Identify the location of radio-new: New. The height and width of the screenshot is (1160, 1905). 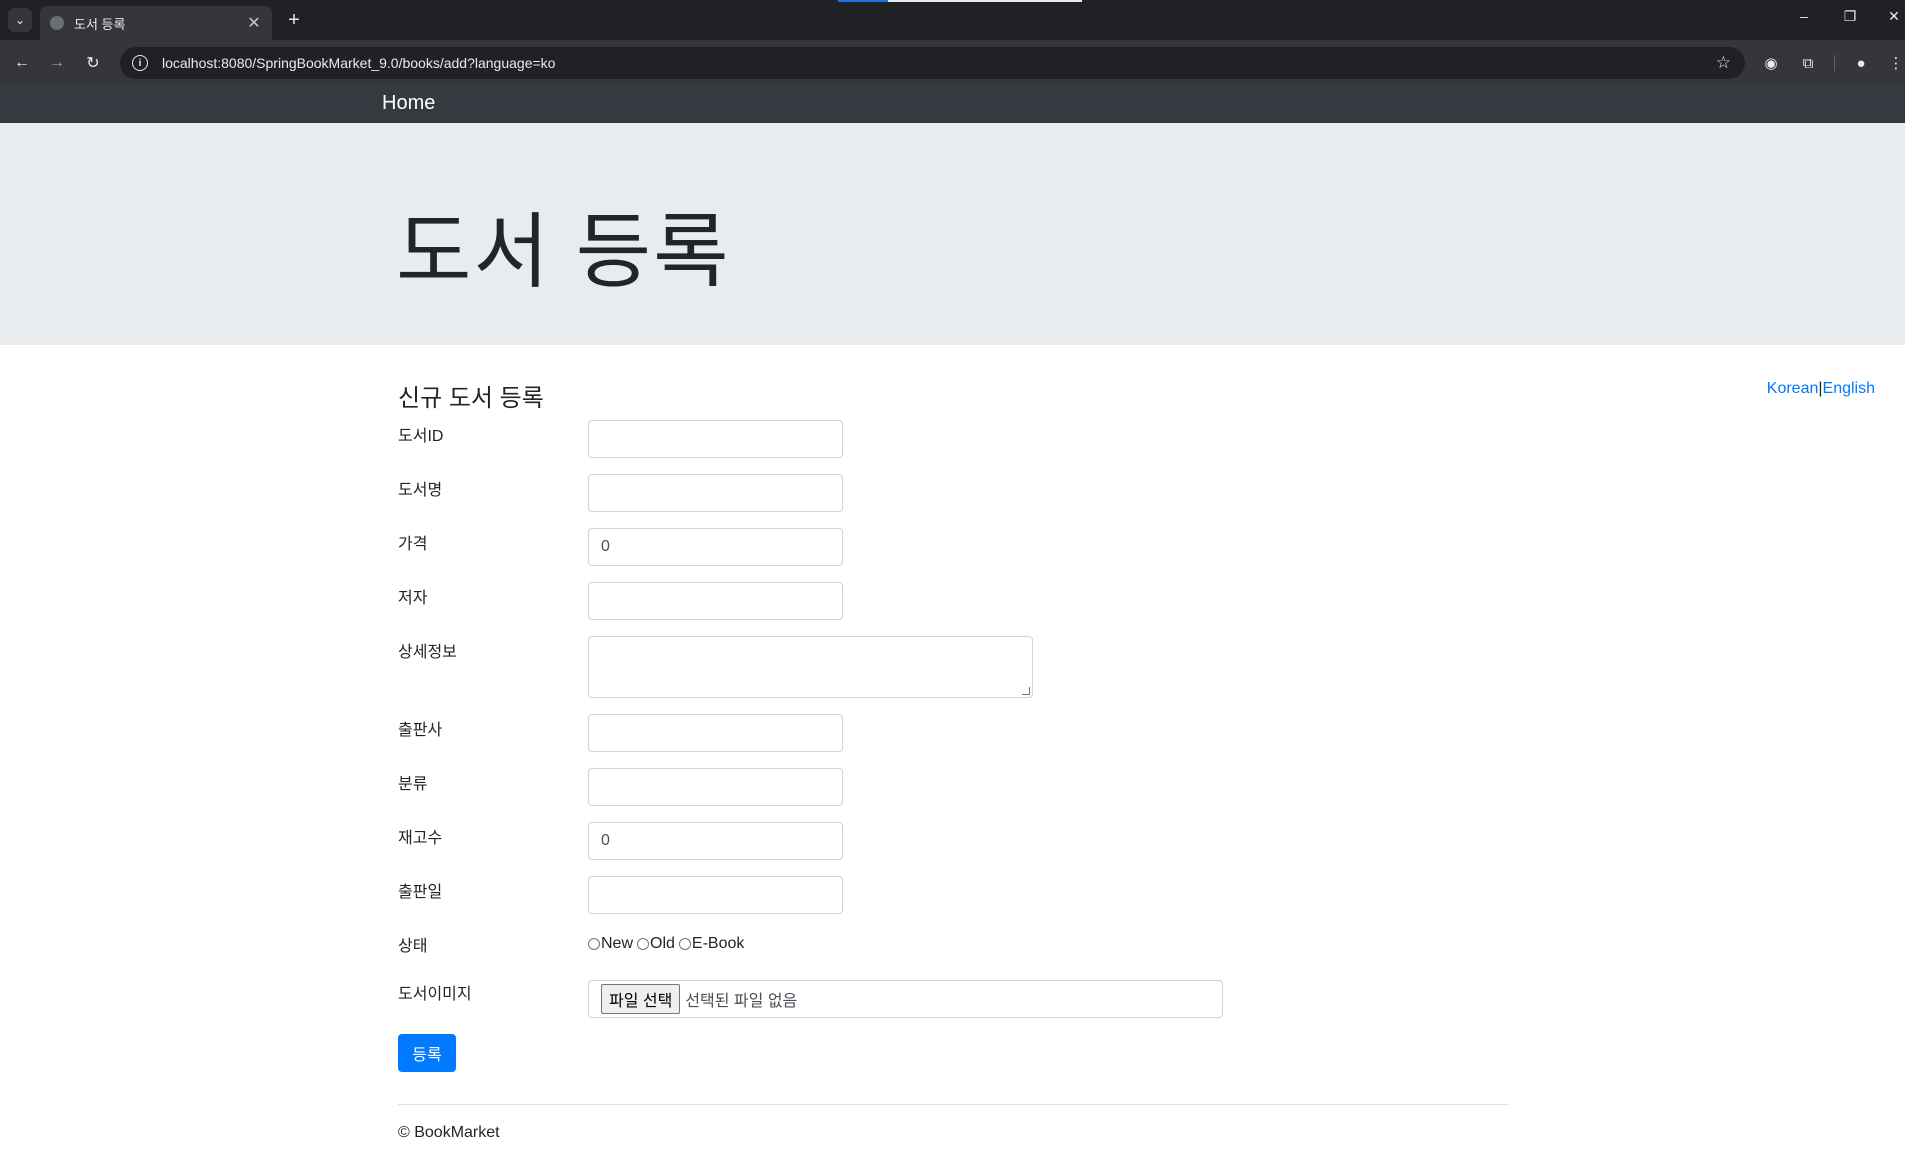
(610, 944).